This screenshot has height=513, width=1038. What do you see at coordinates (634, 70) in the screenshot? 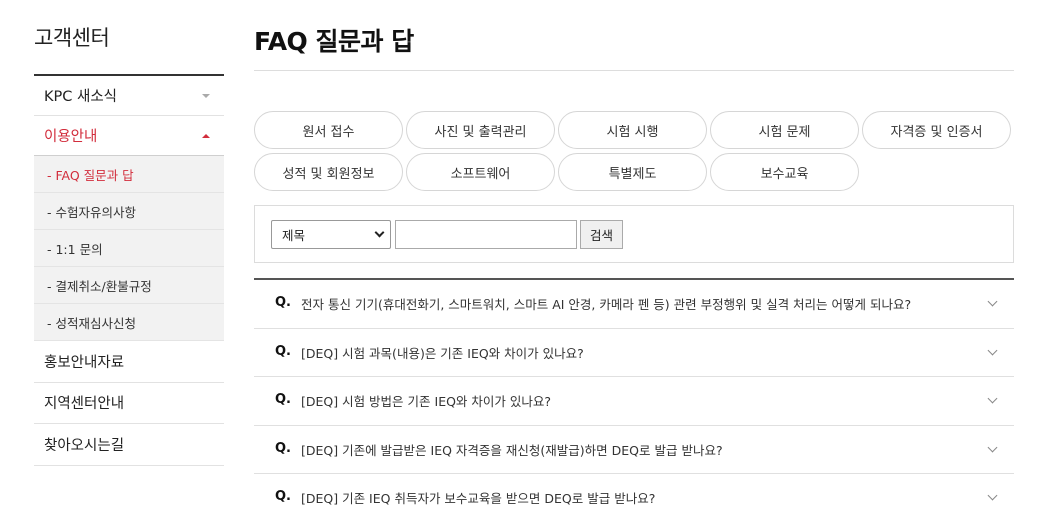
I see `divider` at bounding box center [634, 70].